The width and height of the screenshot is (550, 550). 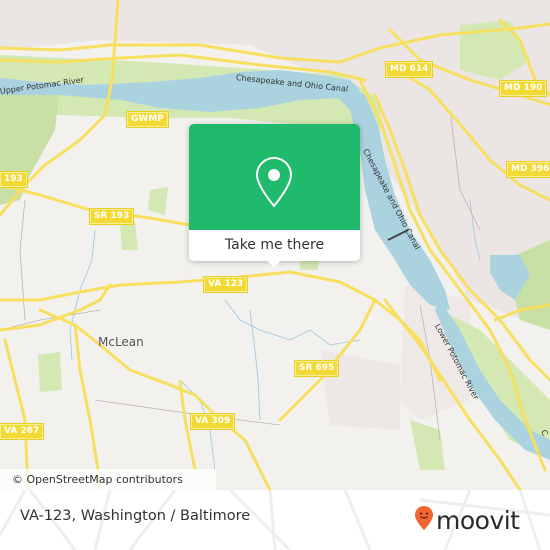 I want to click on road-shield-va-123: VA 123, so click(x=226, y=284).